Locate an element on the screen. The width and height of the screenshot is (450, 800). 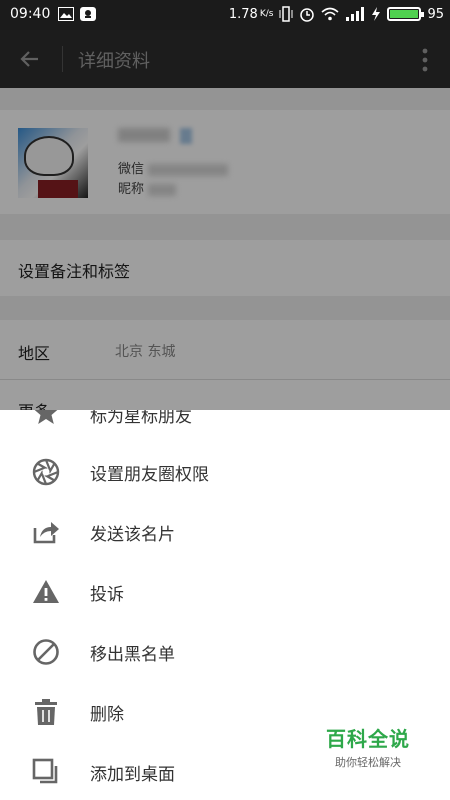
trash-icon is located at coordinates (46, 712).